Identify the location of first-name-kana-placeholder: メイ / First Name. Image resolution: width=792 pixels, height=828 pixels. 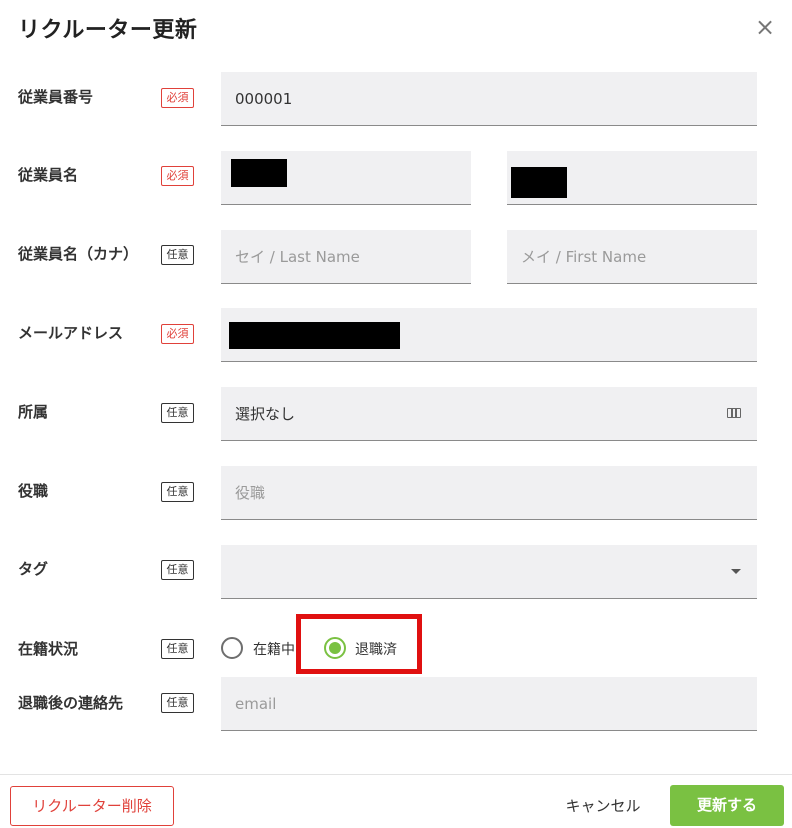
(584, 257).